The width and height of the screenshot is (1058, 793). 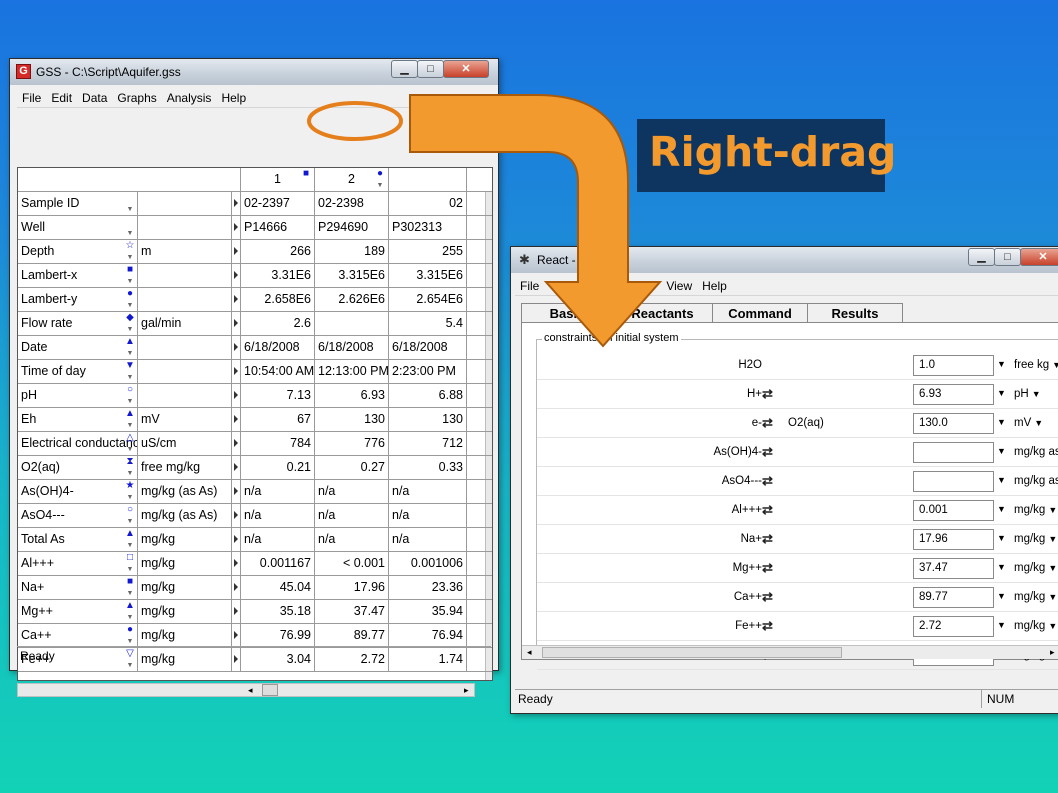 I want to click on variable-name: Total As, so click(x=78, y=540).